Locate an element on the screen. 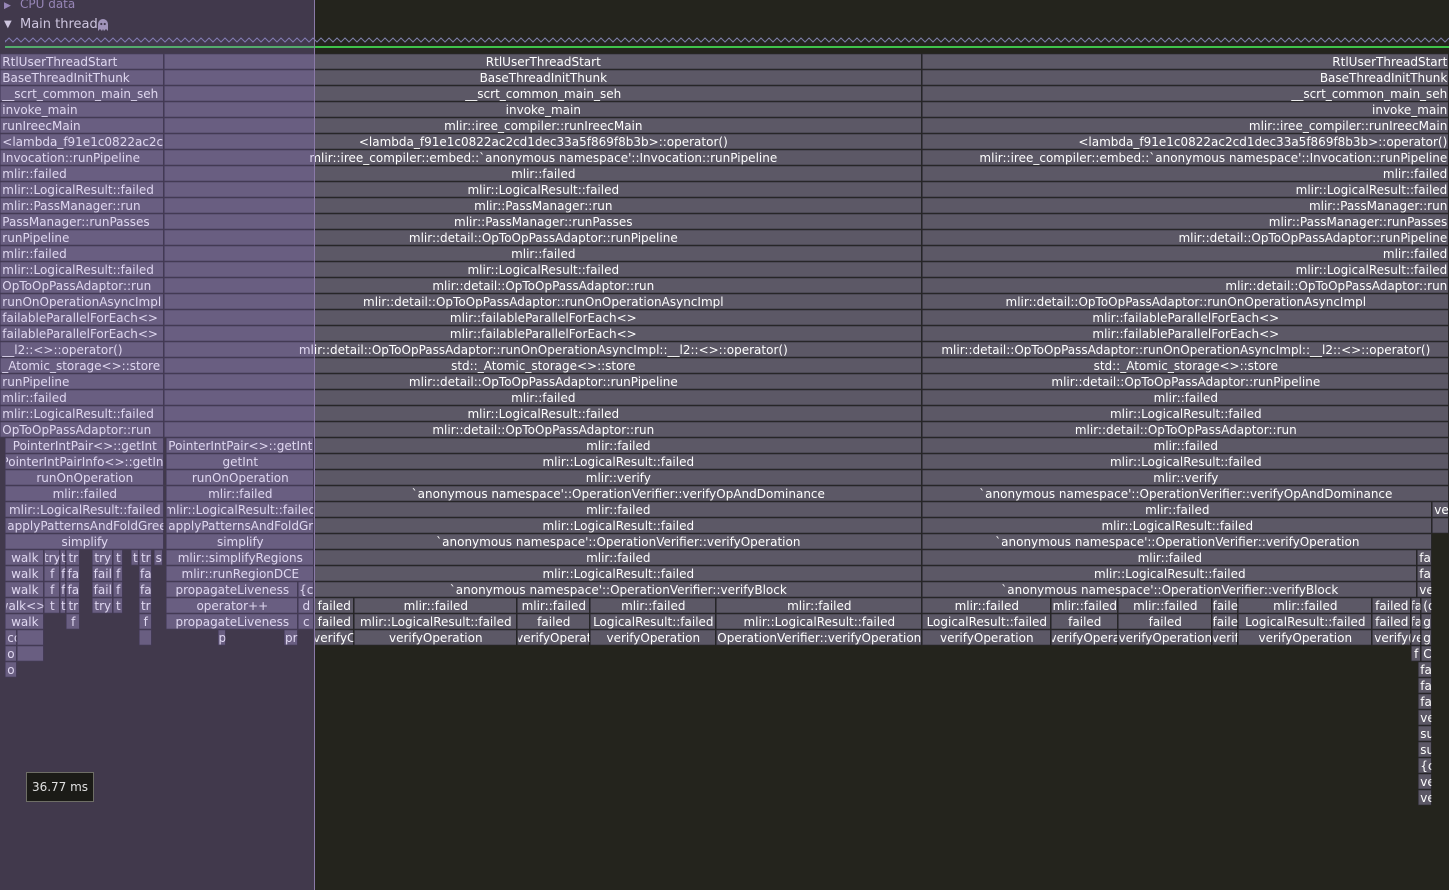 Image resolution: width=1449 pixels, height=890 pixels. zone: mlir::verify is located at coordinates (1185, 477).